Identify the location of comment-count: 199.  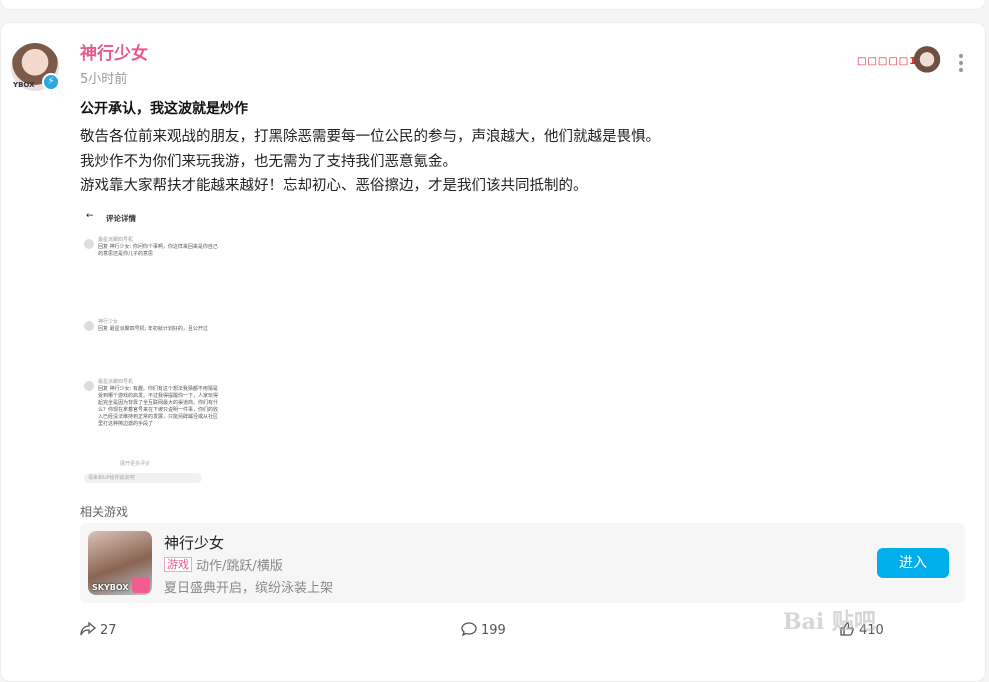
(493, 630).